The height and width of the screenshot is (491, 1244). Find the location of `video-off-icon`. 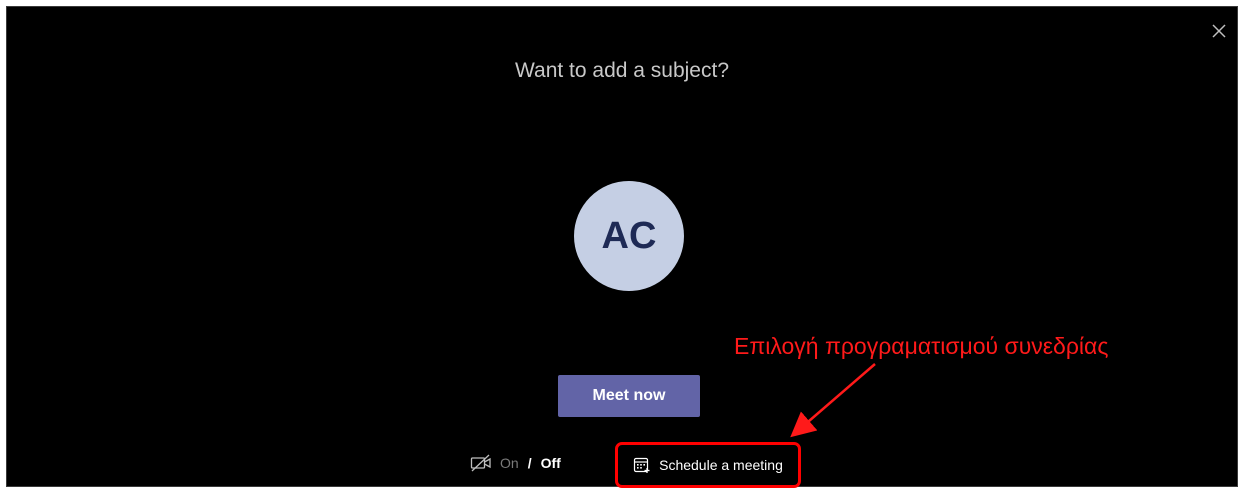

video-off-icon is located at coordinates (480, 463).